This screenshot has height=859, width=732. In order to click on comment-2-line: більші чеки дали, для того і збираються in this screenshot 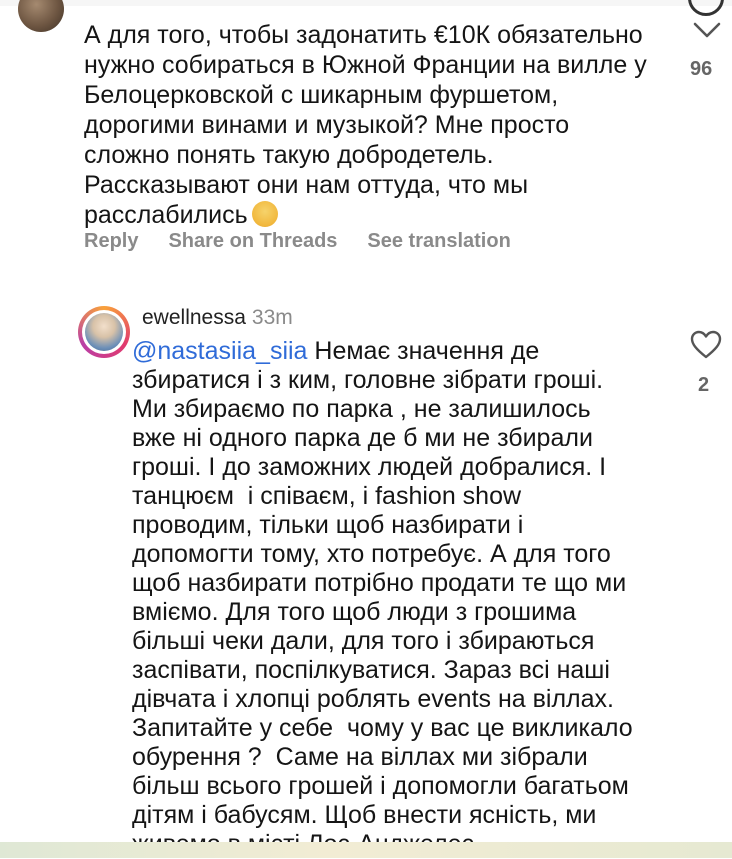, I will do `click(363, 641)`.